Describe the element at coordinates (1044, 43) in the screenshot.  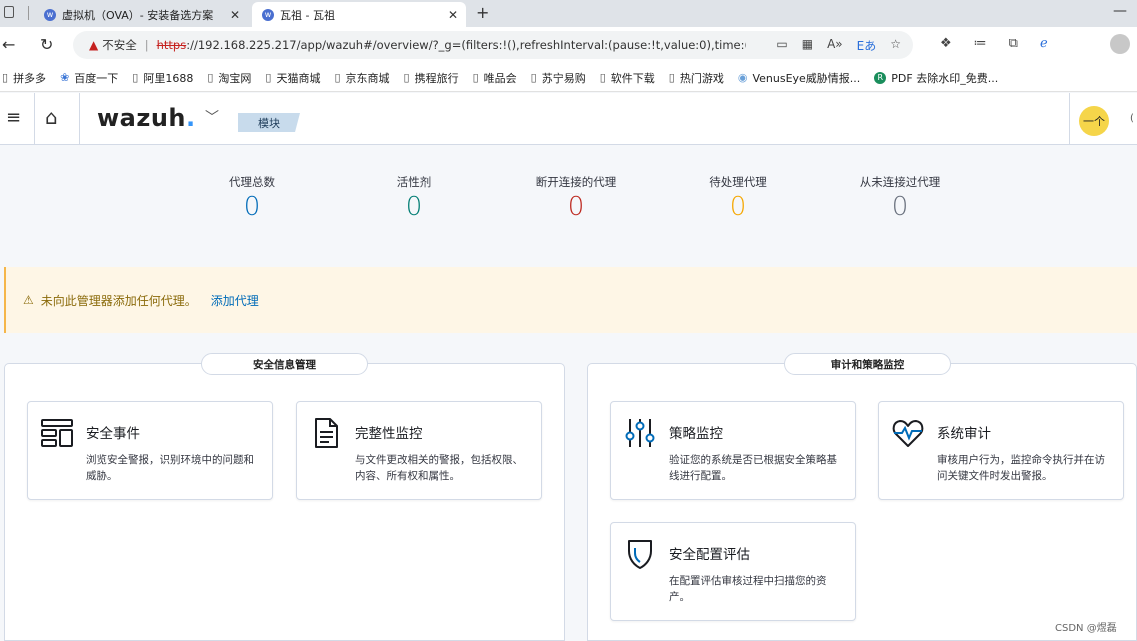
I see `edge-icon: ℯ` at that location.